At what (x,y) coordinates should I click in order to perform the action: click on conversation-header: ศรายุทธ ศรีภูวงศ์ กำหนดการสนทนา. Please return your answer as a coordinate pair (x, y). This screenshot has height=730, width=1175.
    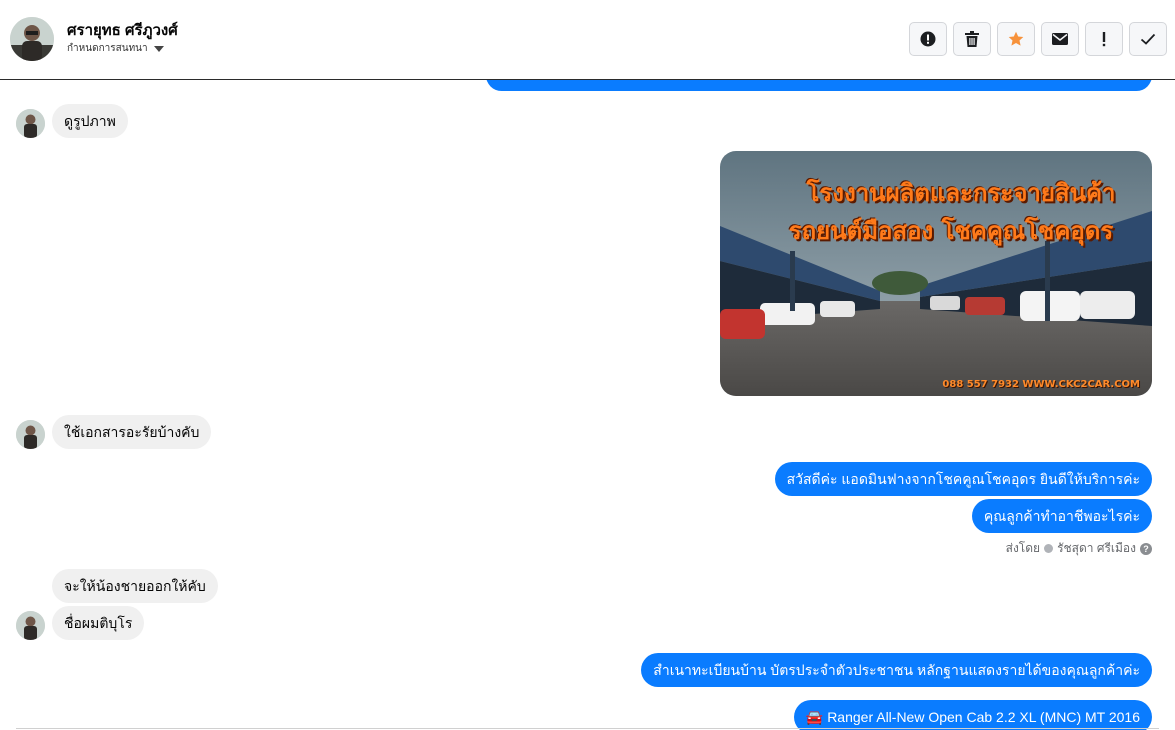
    Looking at the image, I should click on (587, 40).